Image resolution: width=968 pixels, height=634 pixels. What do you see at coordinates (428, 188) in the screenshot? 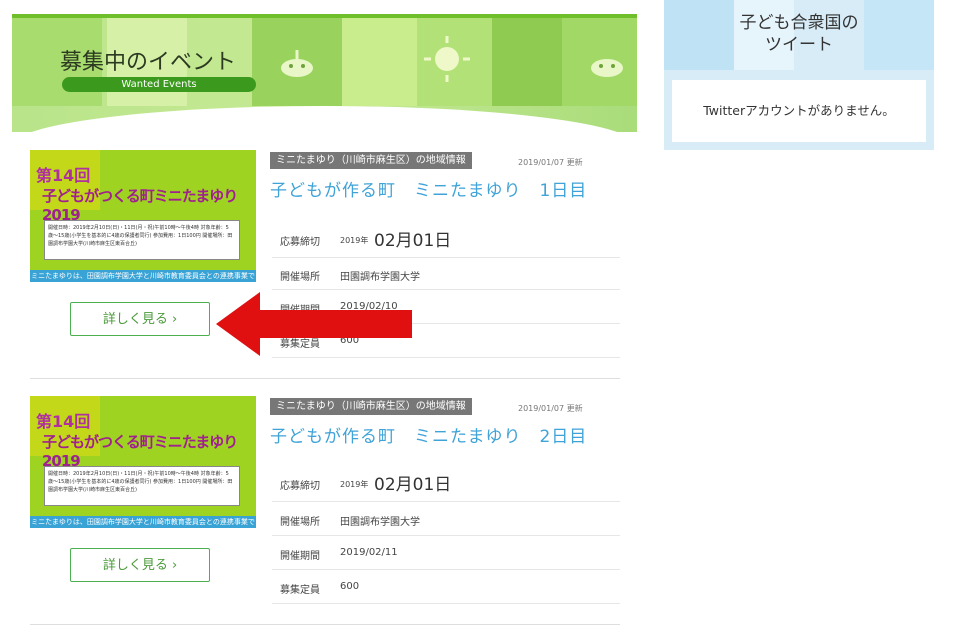
I see `event-title: 子どもが作る町 ミニたまゆり 1日目` at bounding box center [428, 188].